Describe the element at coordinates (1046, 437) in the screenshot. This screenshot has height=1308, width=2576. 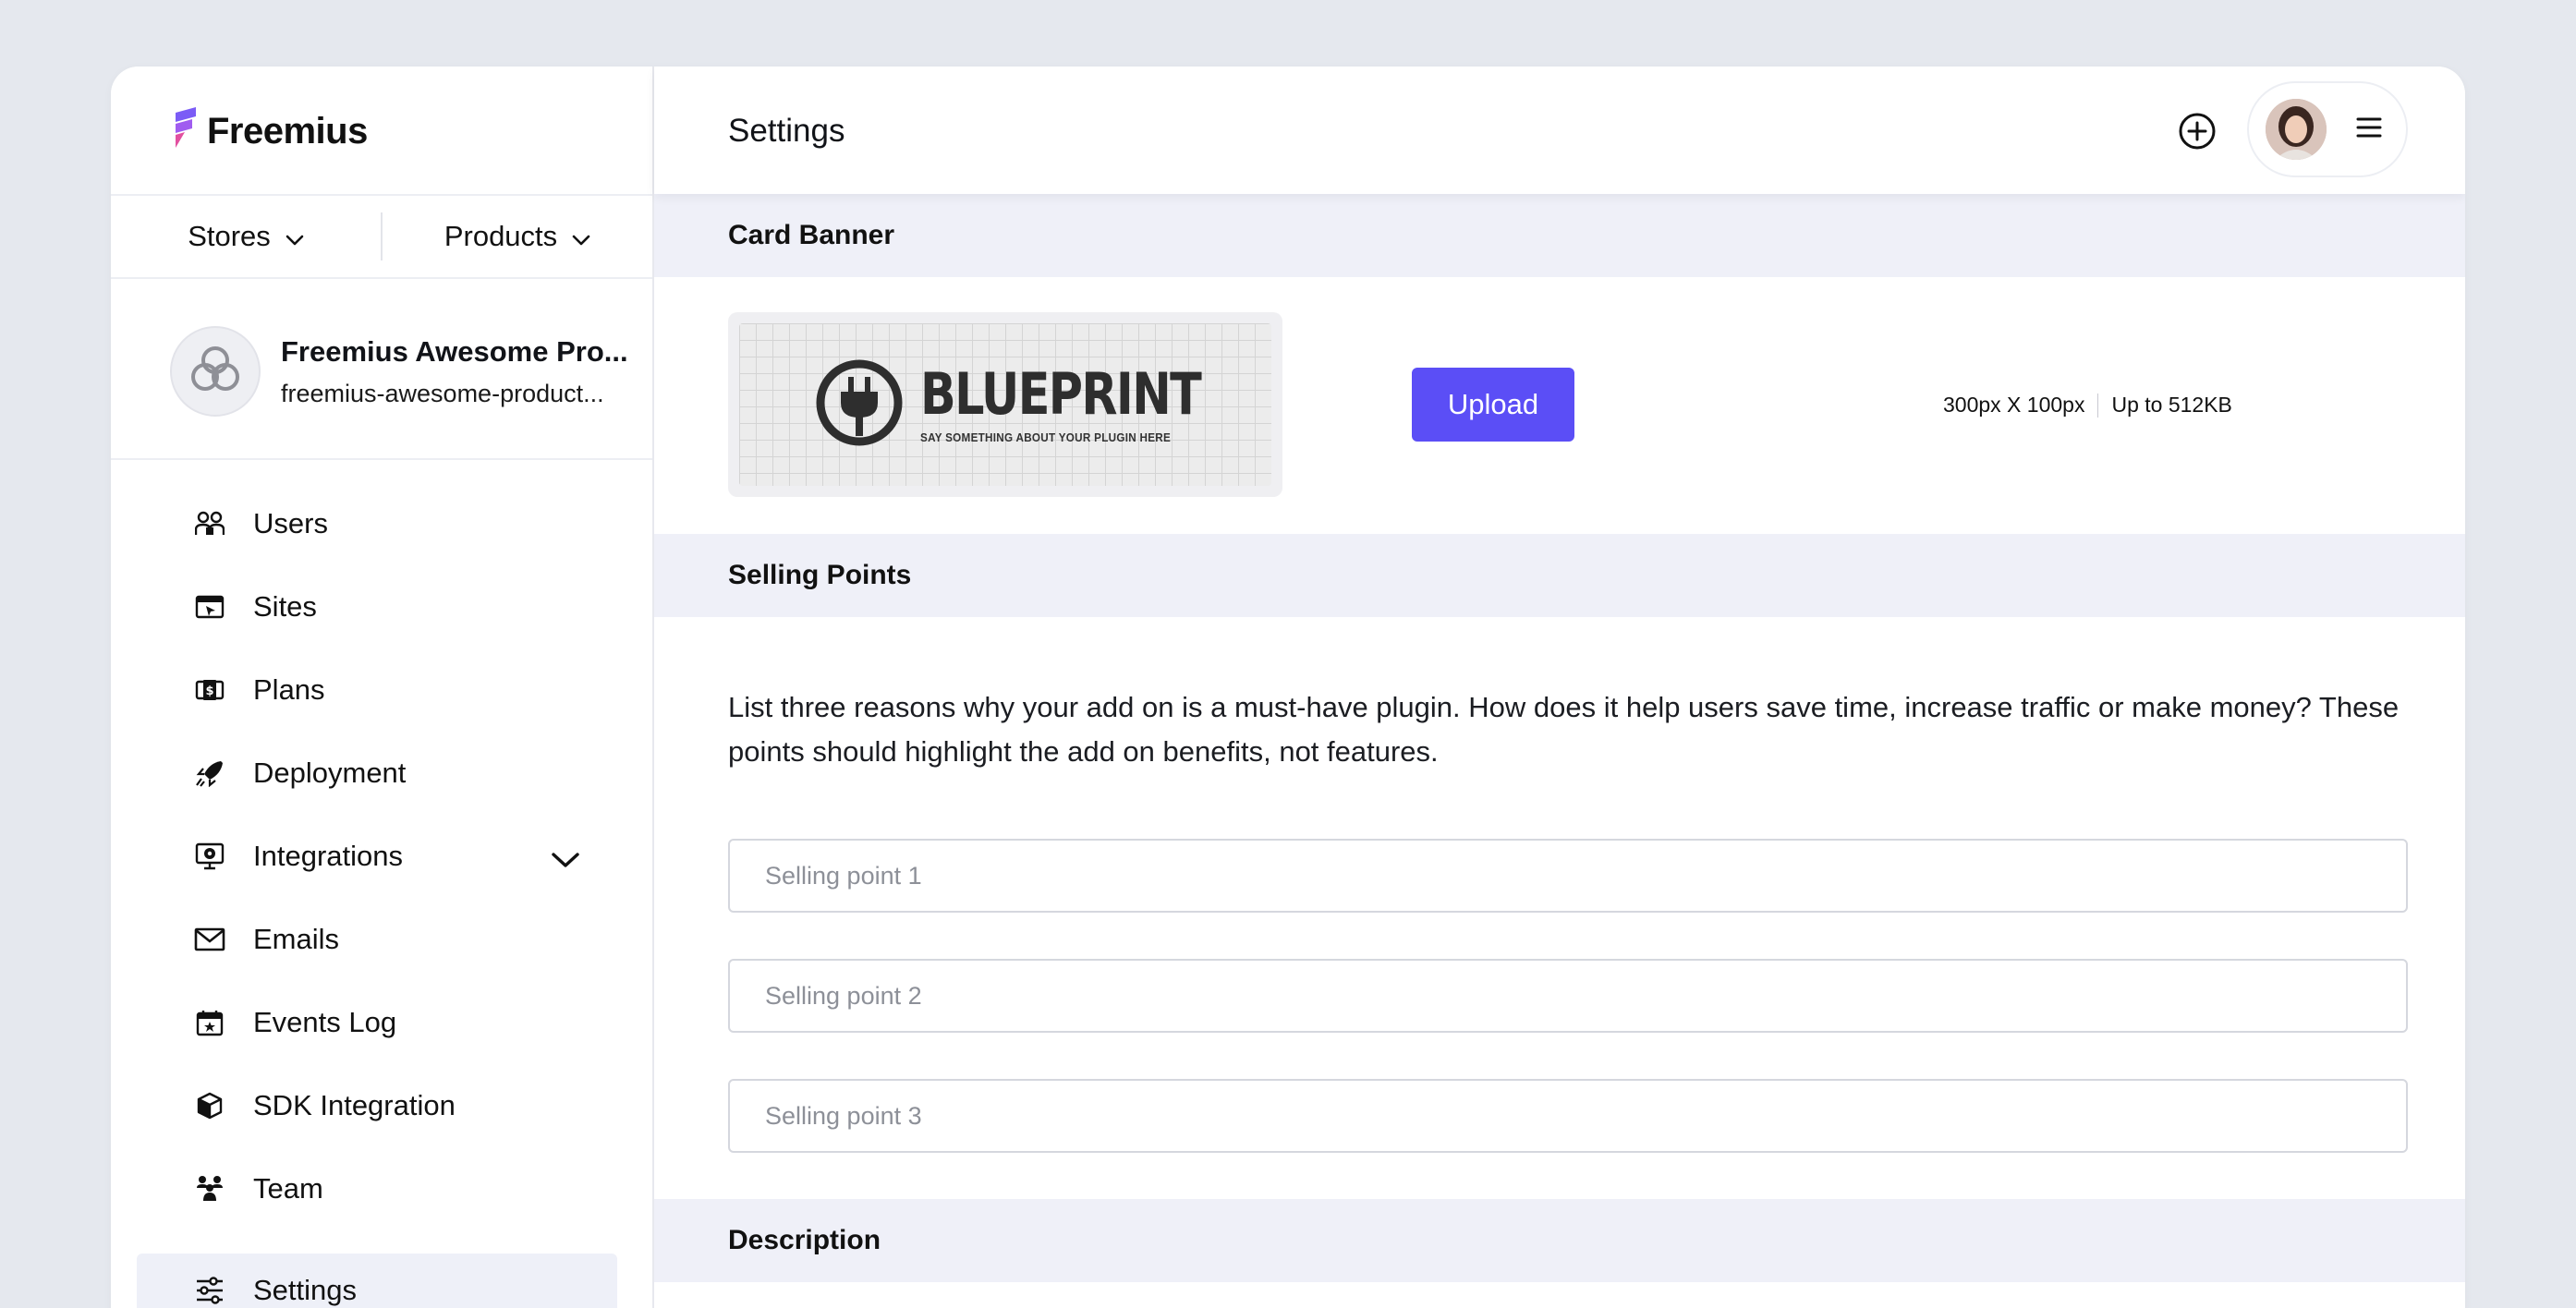
I see `banner-image-subtitle: SAY SOMETHING ABOUT YOUR PLUGIN HERE` at that location.